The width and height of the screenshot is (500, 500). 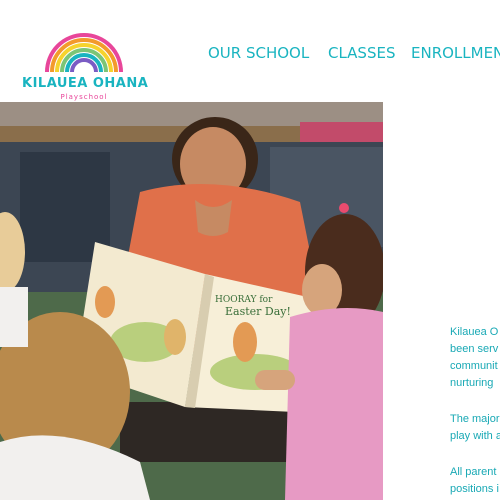 I want to click on about-p3-line2: positions i, so click(x=474, y=489).